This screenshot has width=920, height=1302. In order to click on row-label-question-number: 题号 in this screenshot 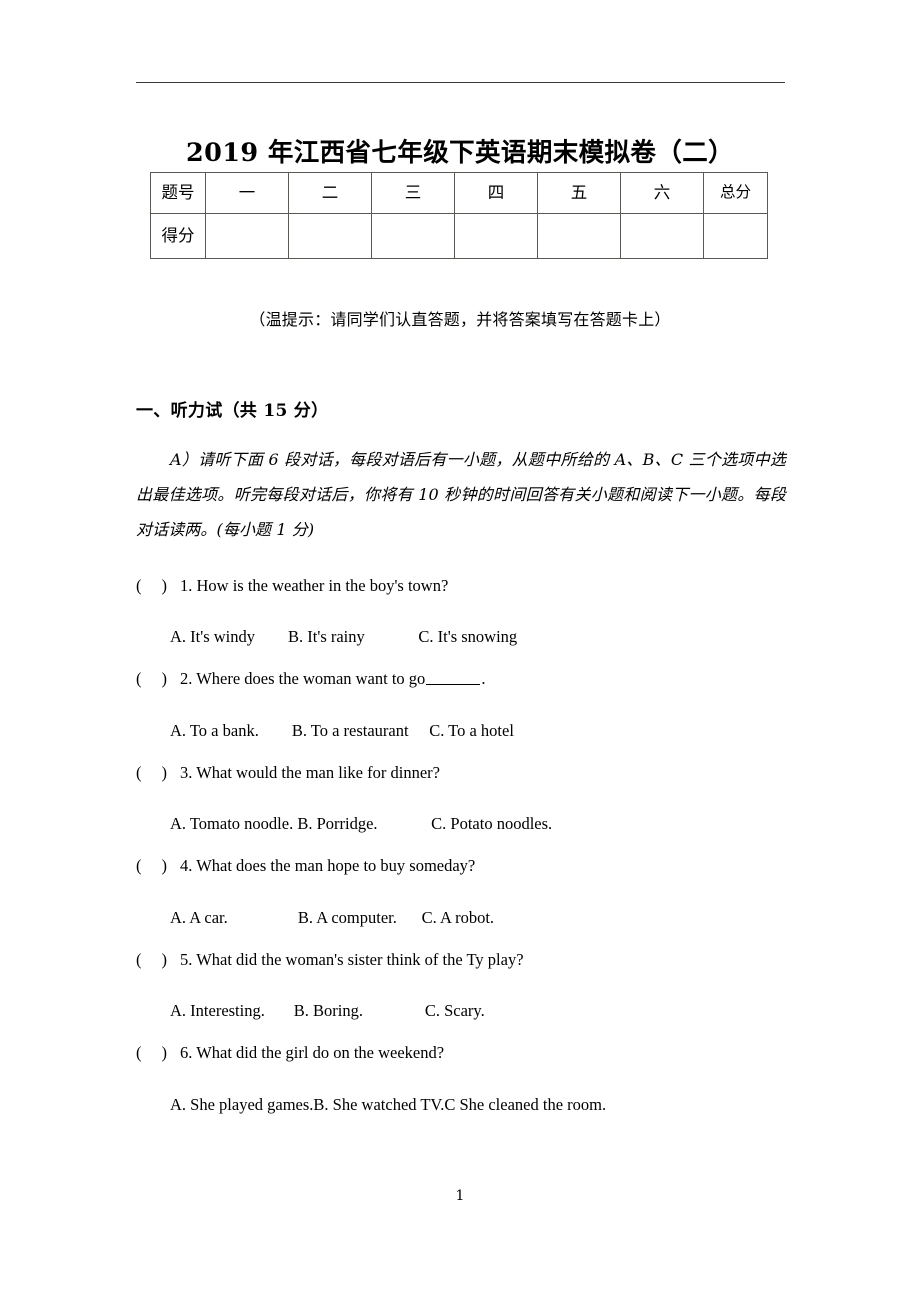, I will do `click(178, 193)`.